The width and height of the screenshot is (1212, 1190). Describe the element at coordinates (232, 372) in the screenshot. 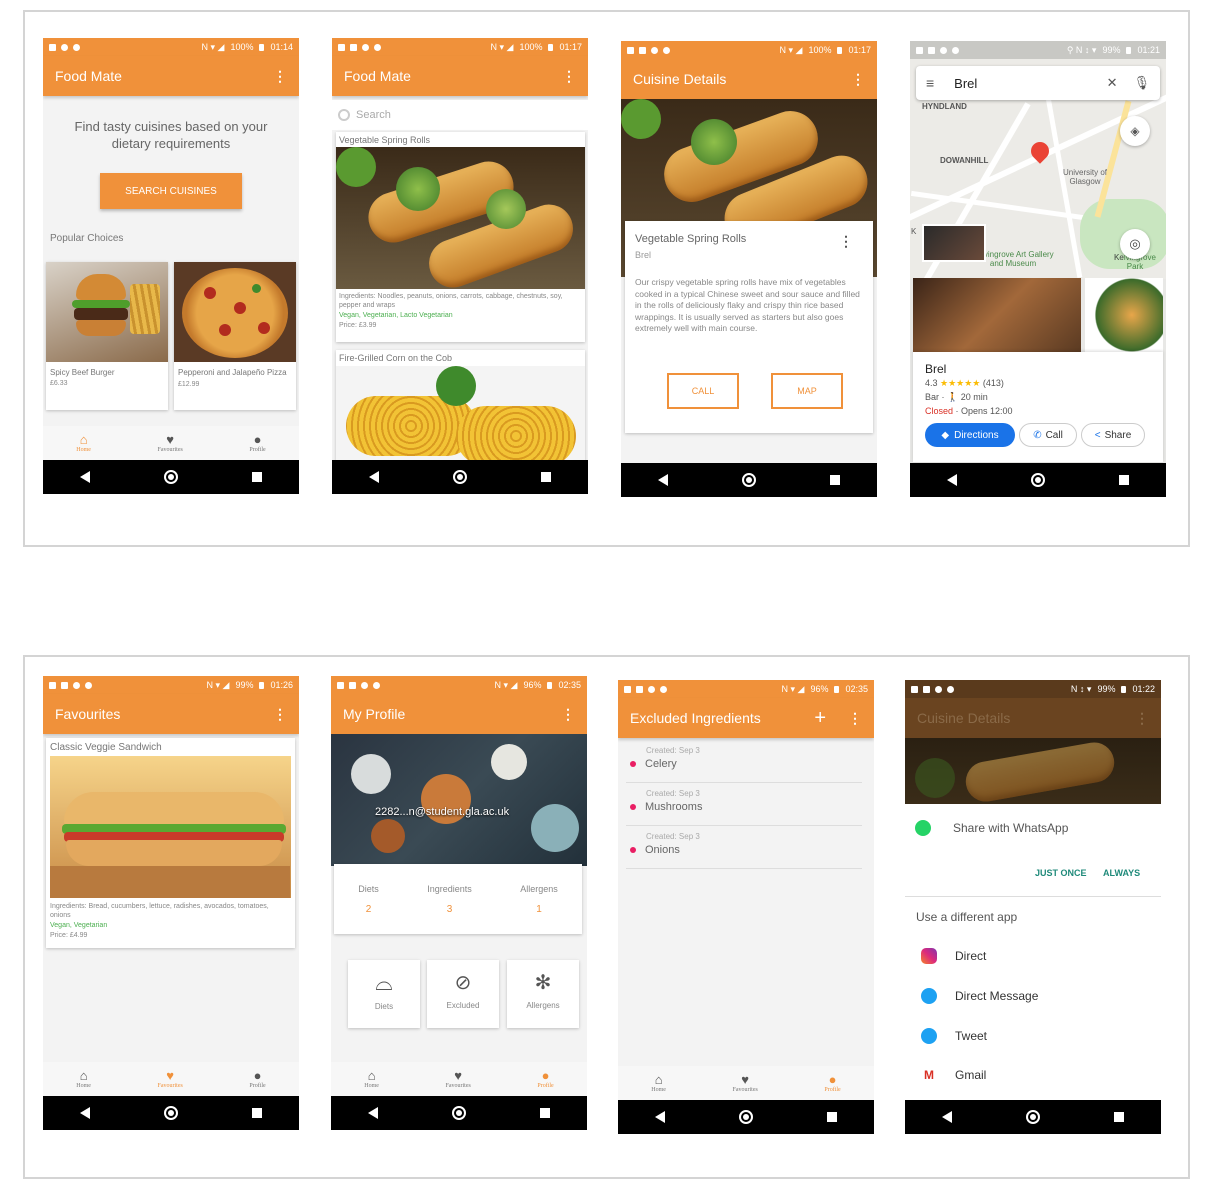

I see `item-name: Pepperoni and Jalapeño Pizza` at that location.